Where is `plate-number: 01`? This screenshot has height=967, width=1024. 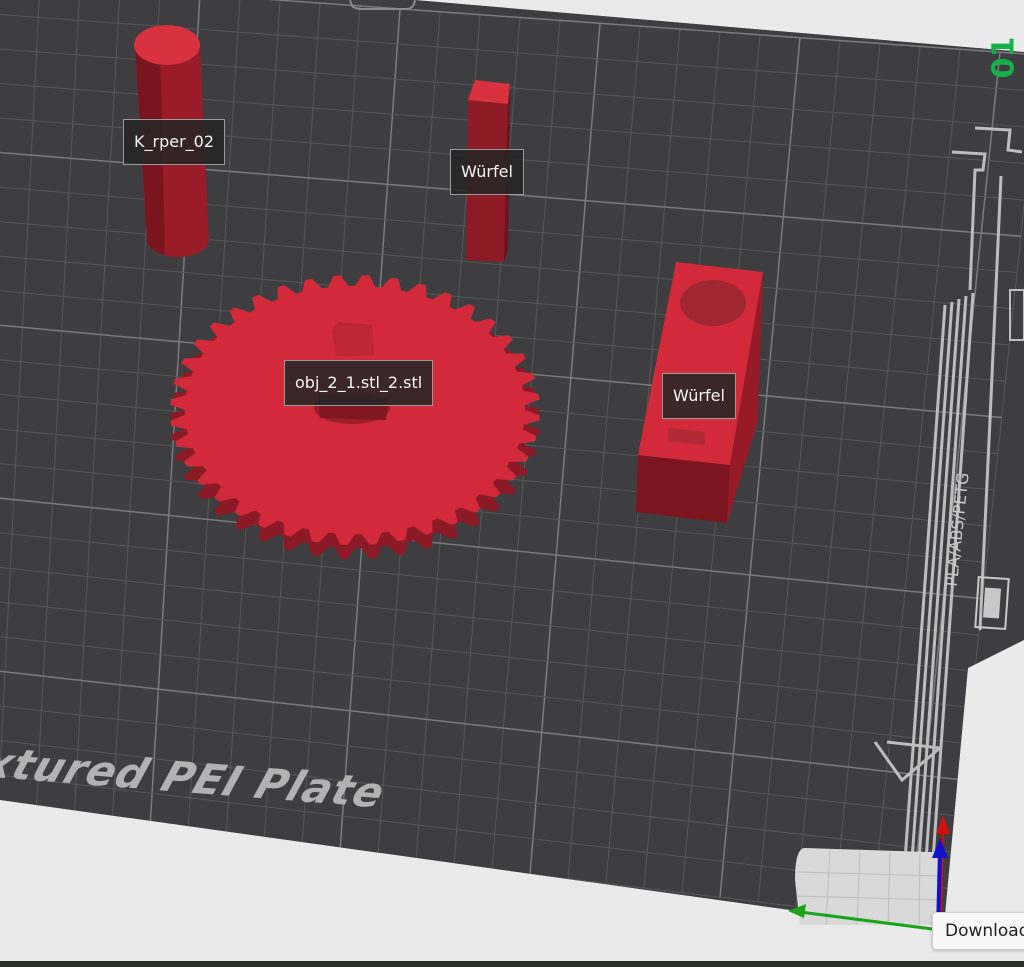
plate-number: 01 is located at coordinates (1003, 58).